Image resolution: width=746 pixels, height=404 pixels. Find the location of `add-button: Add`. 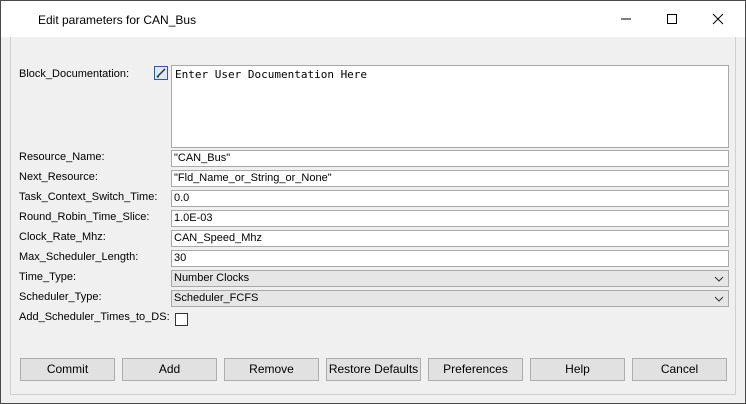

add-button: Add is located at coordinates (169, 369).